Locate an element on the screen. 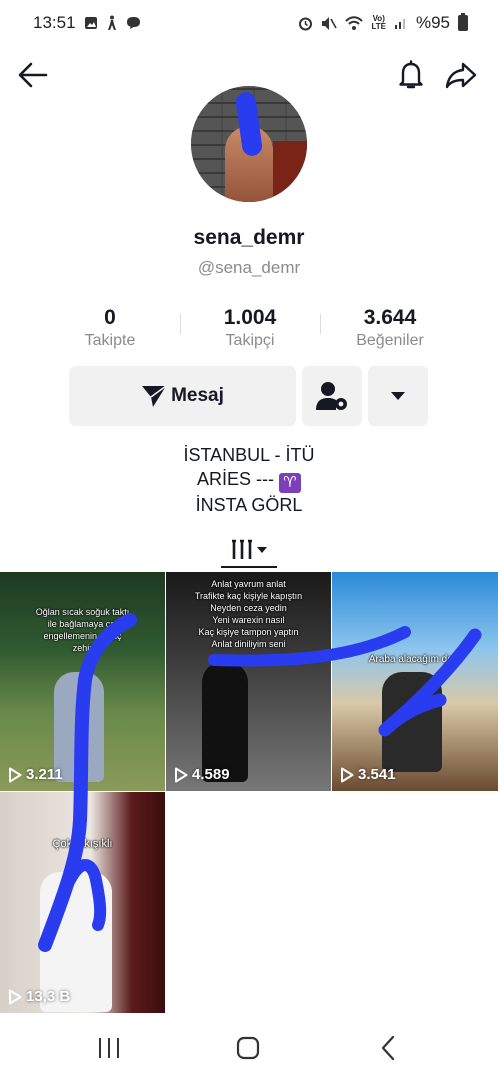  caption-fragment: Çok is located at coordinates (62, 844).